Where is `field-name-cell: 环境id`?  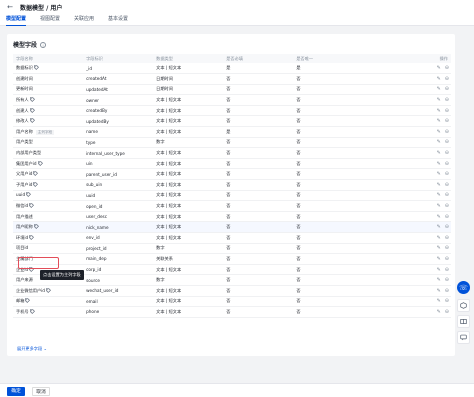
field-name-cell: 环境id is located at coordinates (48, 238).